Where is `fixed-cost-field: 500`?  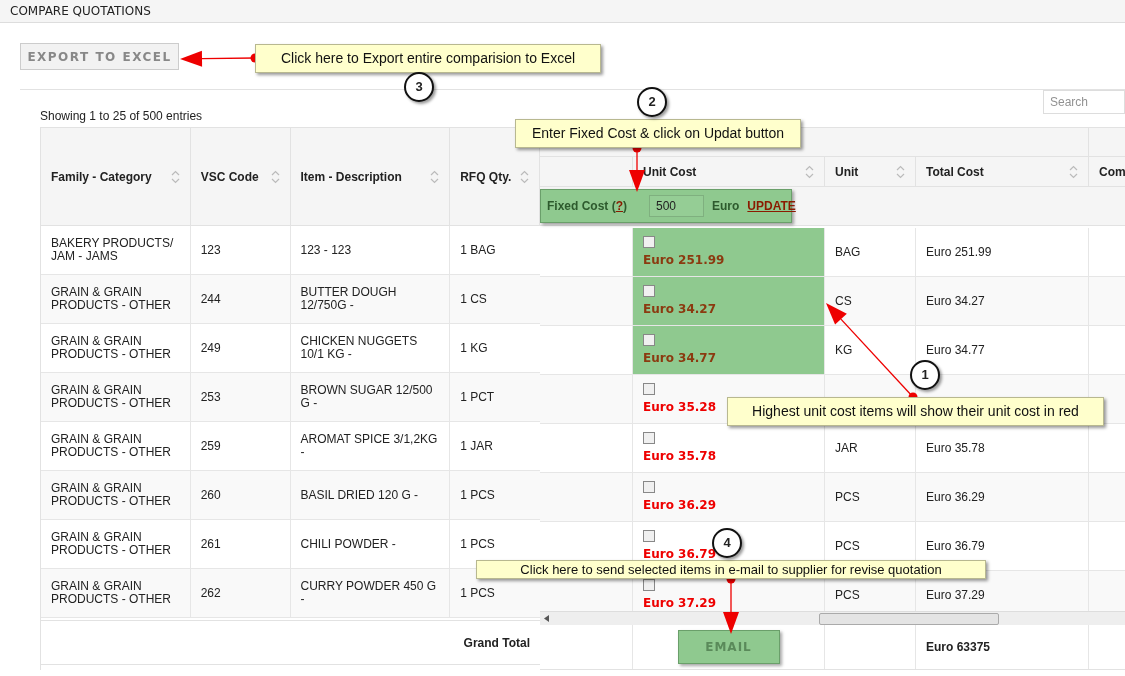 fixed-cost-field: 500 is located at coordinates (676, 206).